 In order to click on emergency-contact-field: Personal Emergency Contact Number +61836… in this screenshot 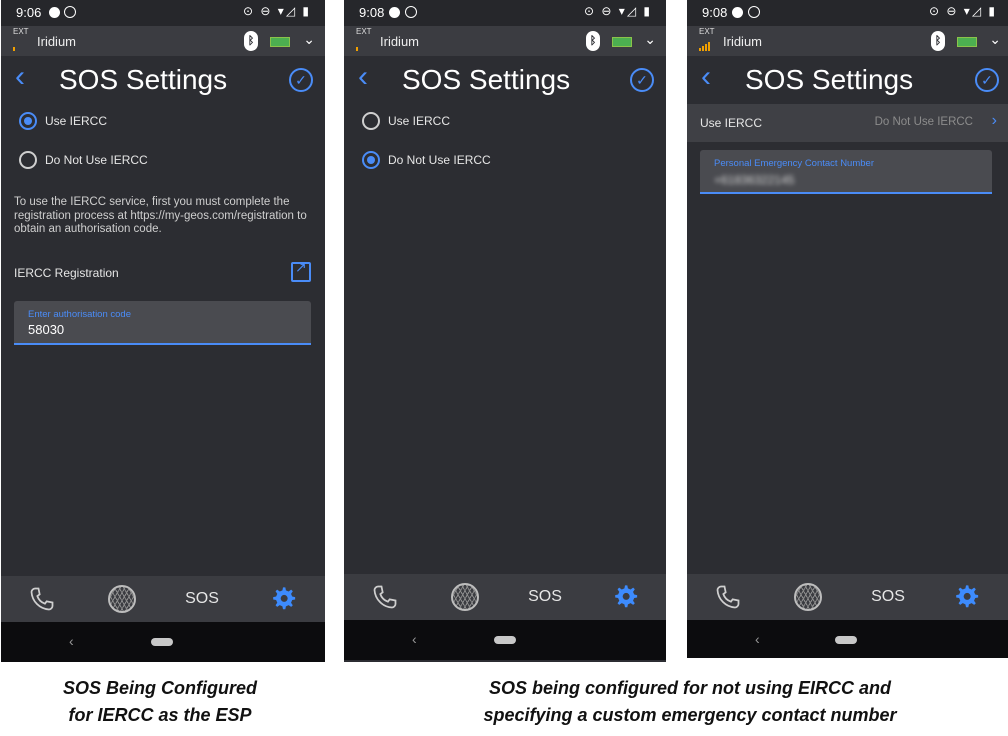, I will do `click(846, 172)`.